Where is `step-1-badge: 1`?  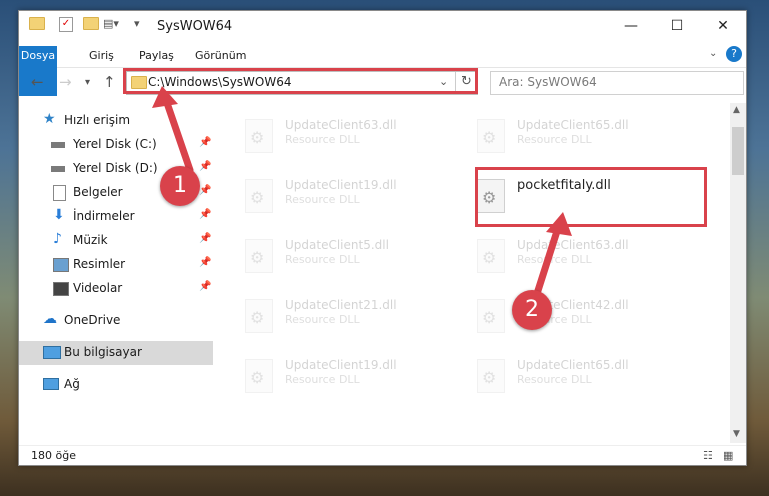 step-1-badge: 1 is located at coordinates (180, 186).